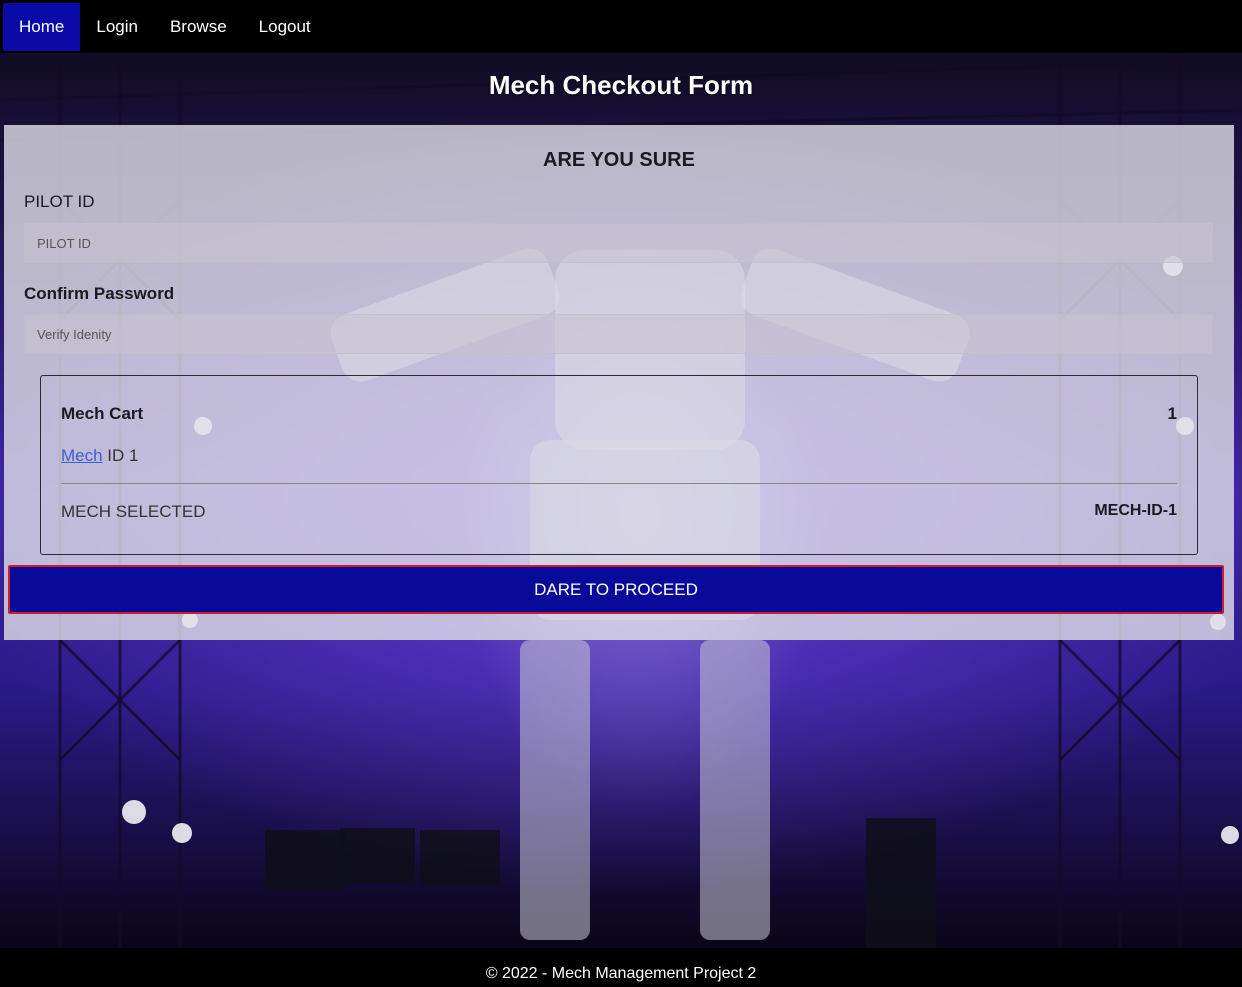 Image resolution: width=1242 pixels, height=987 pixels. Describe the element at coordinates (198, 27) in the screenshot. I see `nav-browse-link: Browse` at that location.